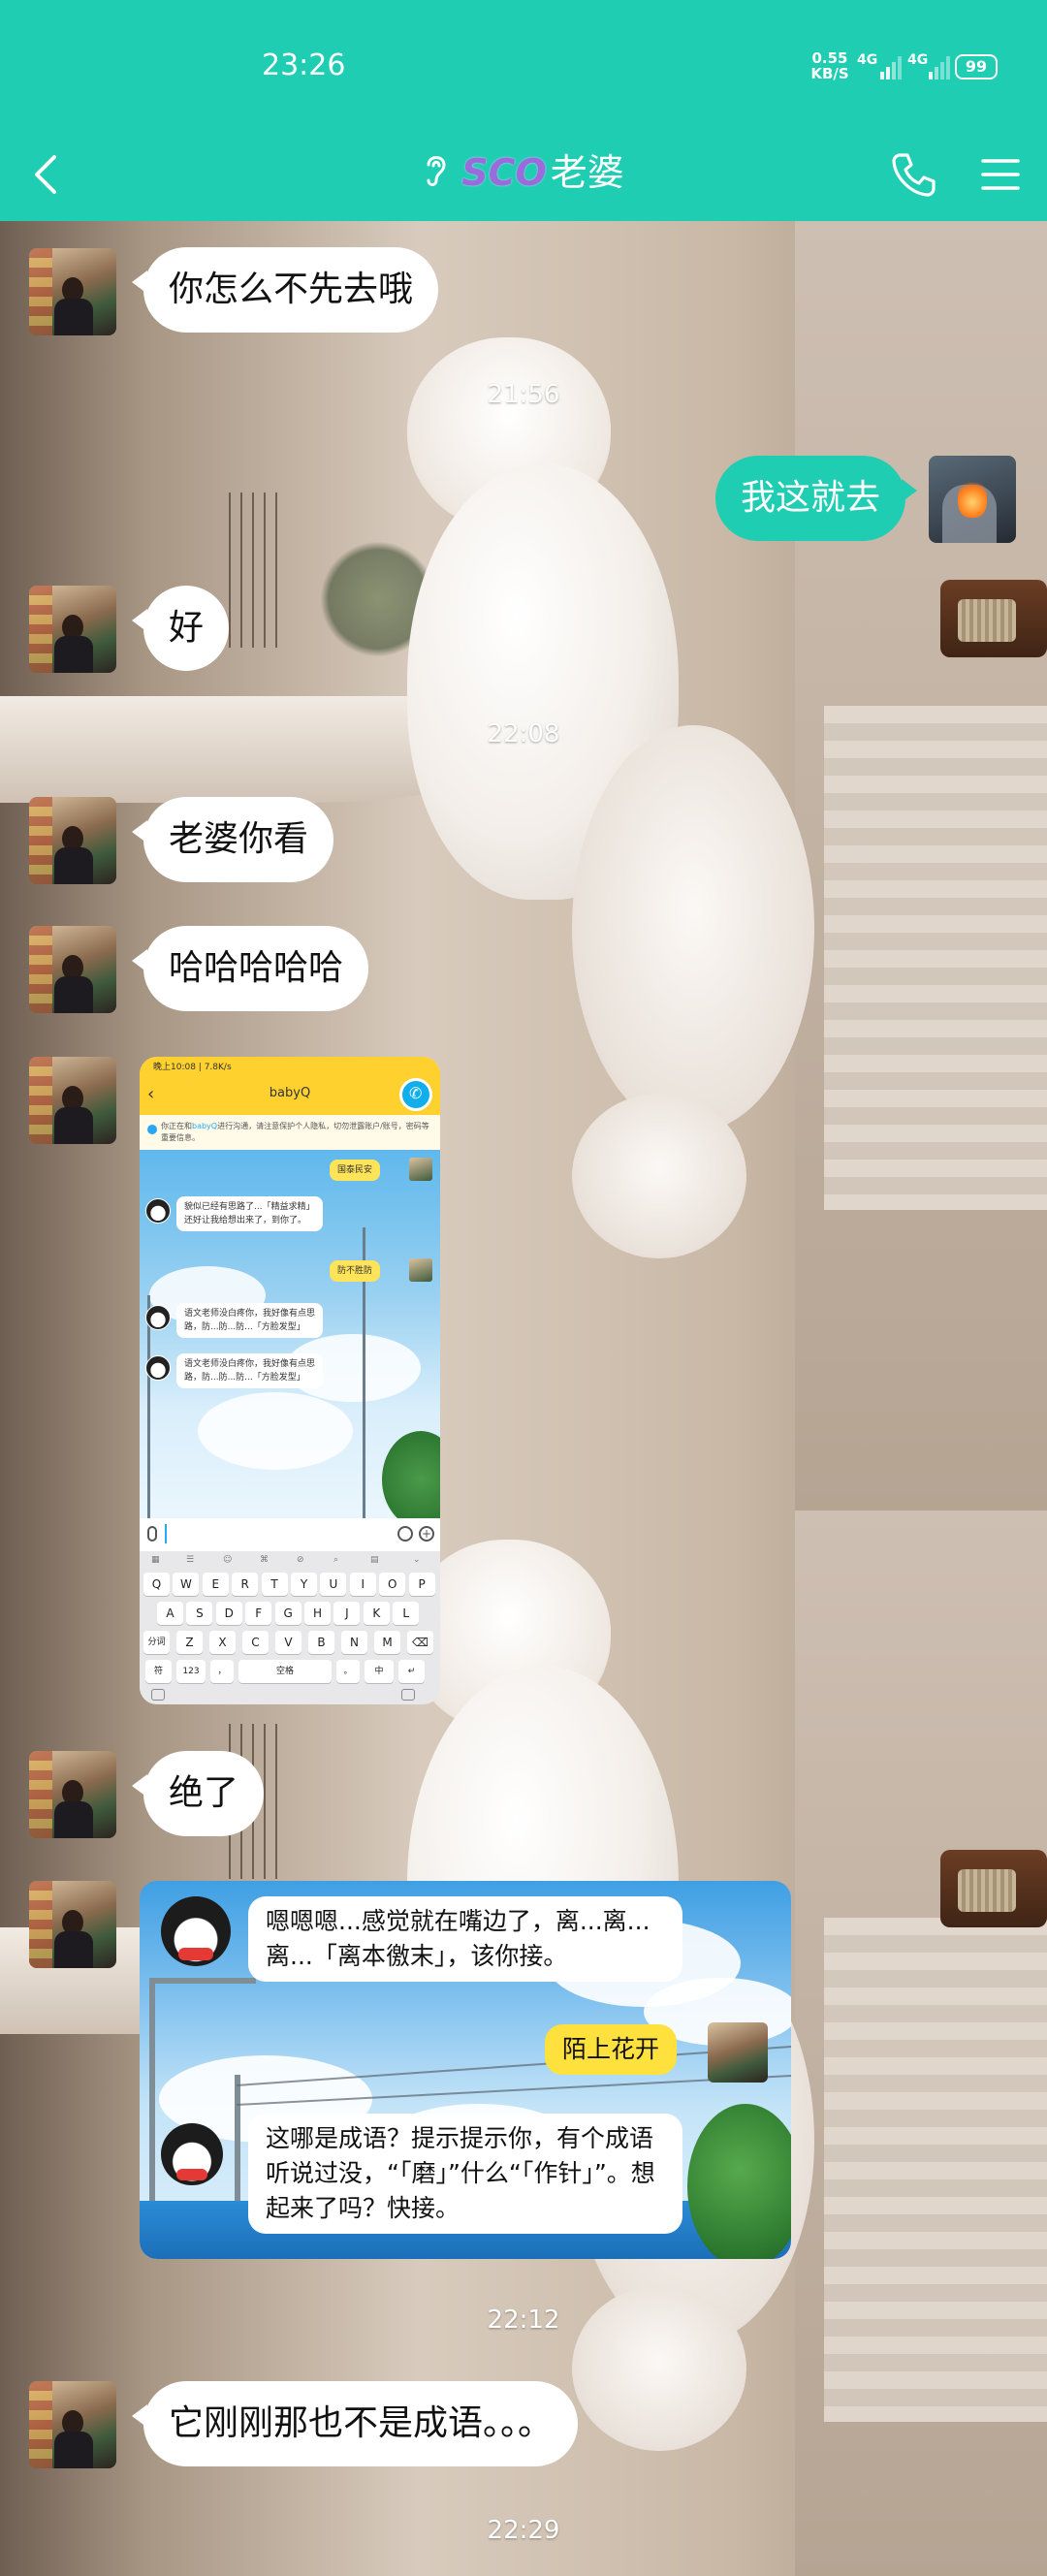  What do you see at coordinates (354, 1643) in the screenshot?
I see `keyboard-key: N` at bounding box center [354, 1643].